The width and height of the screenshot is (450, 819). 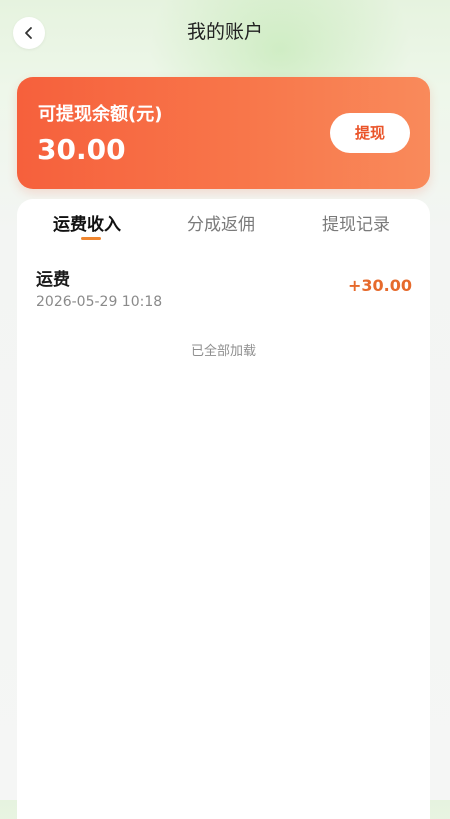 What do you see at coordinates (53, 280) in the screenshot?
I see `record-title: 运费` at bounding box center [53, 280].